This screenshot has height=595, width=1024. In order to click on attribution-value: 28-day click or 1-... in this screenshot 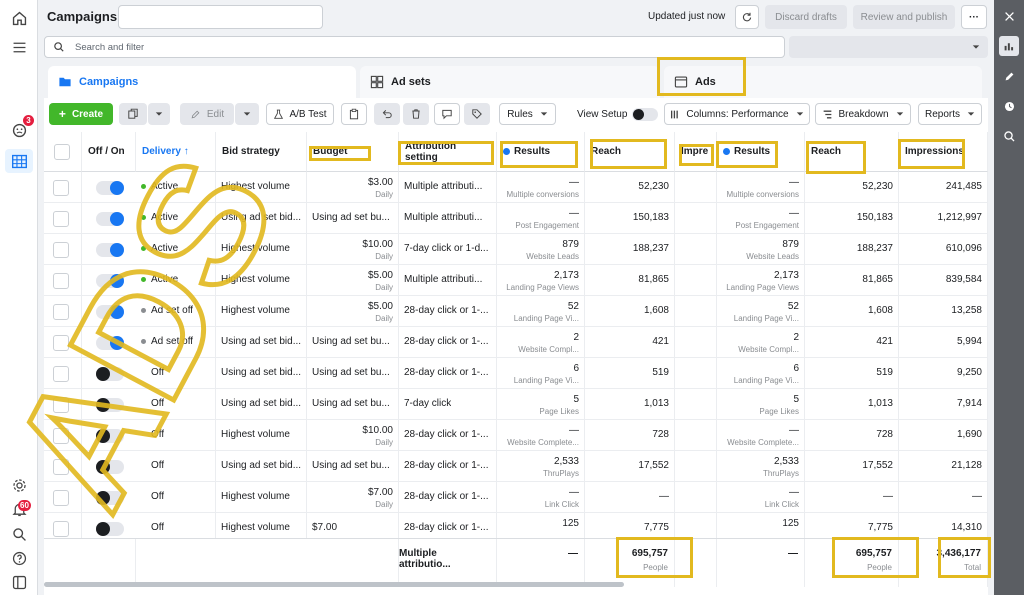, I will do `click(446, 527)`.